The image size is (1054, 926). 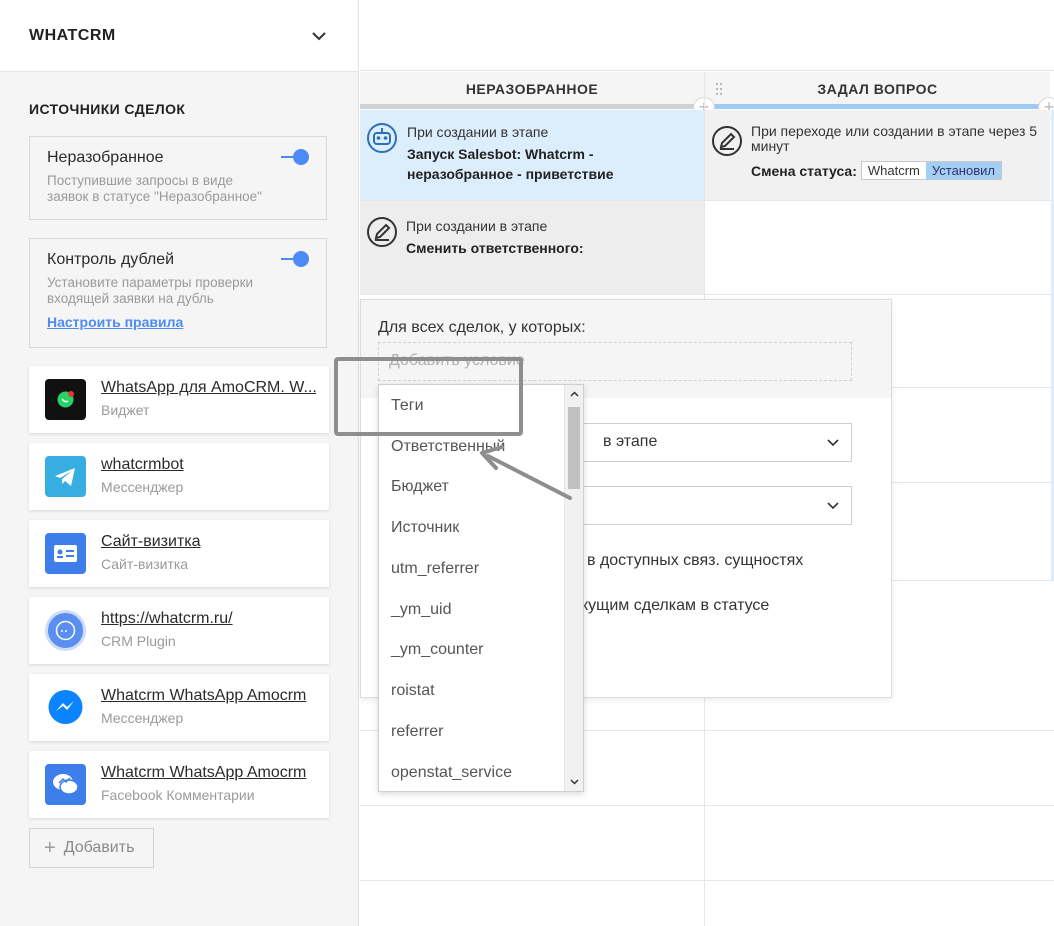 What do you see at coordinates (630, 441) in the screenshot?
I see `select-value: в этапе` at bounding box center [630, 441].